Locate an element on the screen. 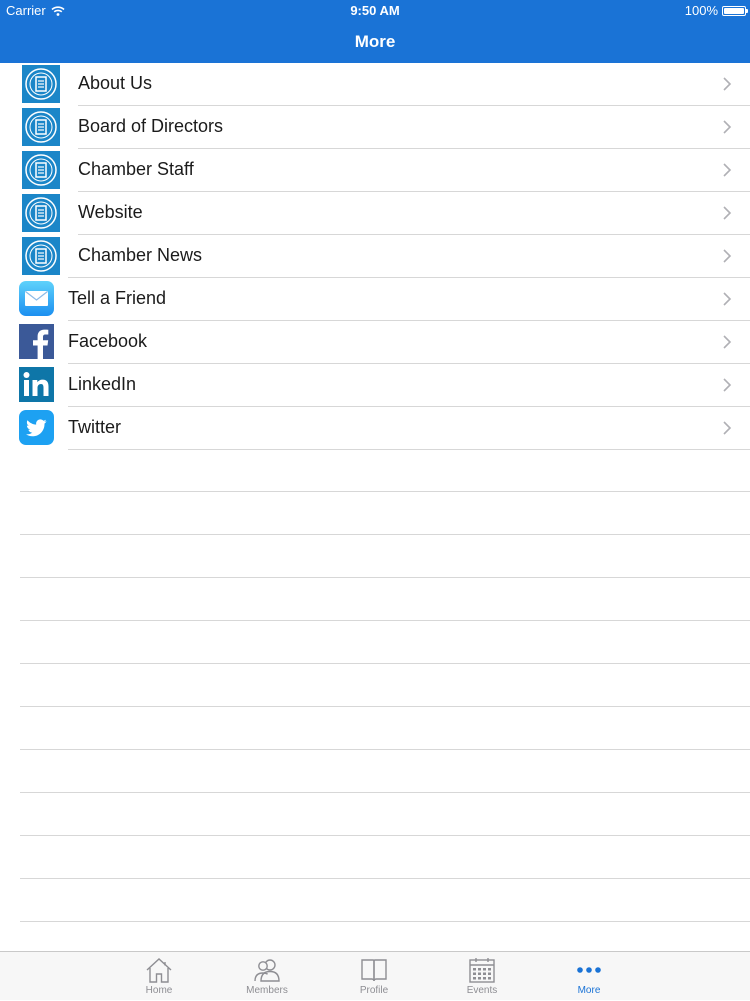 The height and width of the screenshot is (1001, 750). calendar-icon is located at coordinates (482, 970).